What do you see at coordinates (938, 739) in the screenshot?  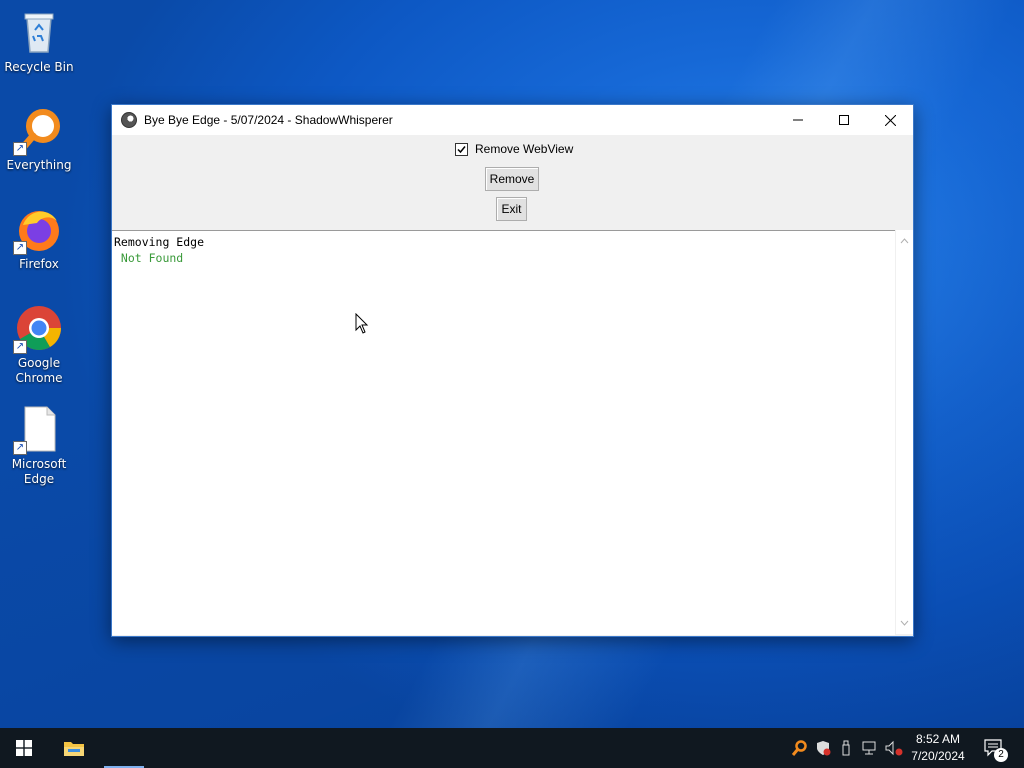 I see `clock-time: 8:52 AM` at bounding box center [938, 739].